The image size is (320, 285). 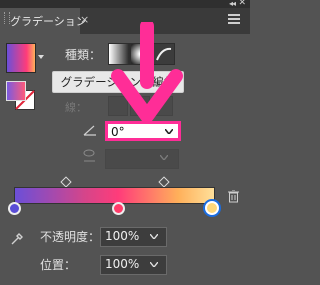 What do you see at coordinates (122, 264) in the screenshot?
I see `location-value: 100%` at bounding box center [122, 264].